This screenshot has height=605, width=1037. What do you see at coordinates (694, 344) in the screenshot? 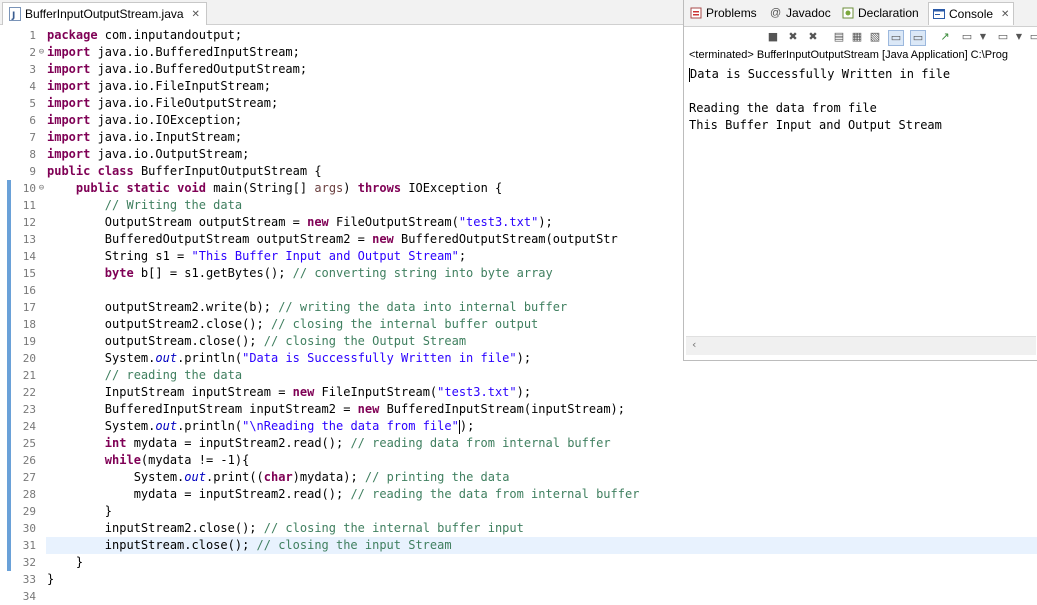
I see `chevron-left-icon: ‹` at bounding box center [694, 344].